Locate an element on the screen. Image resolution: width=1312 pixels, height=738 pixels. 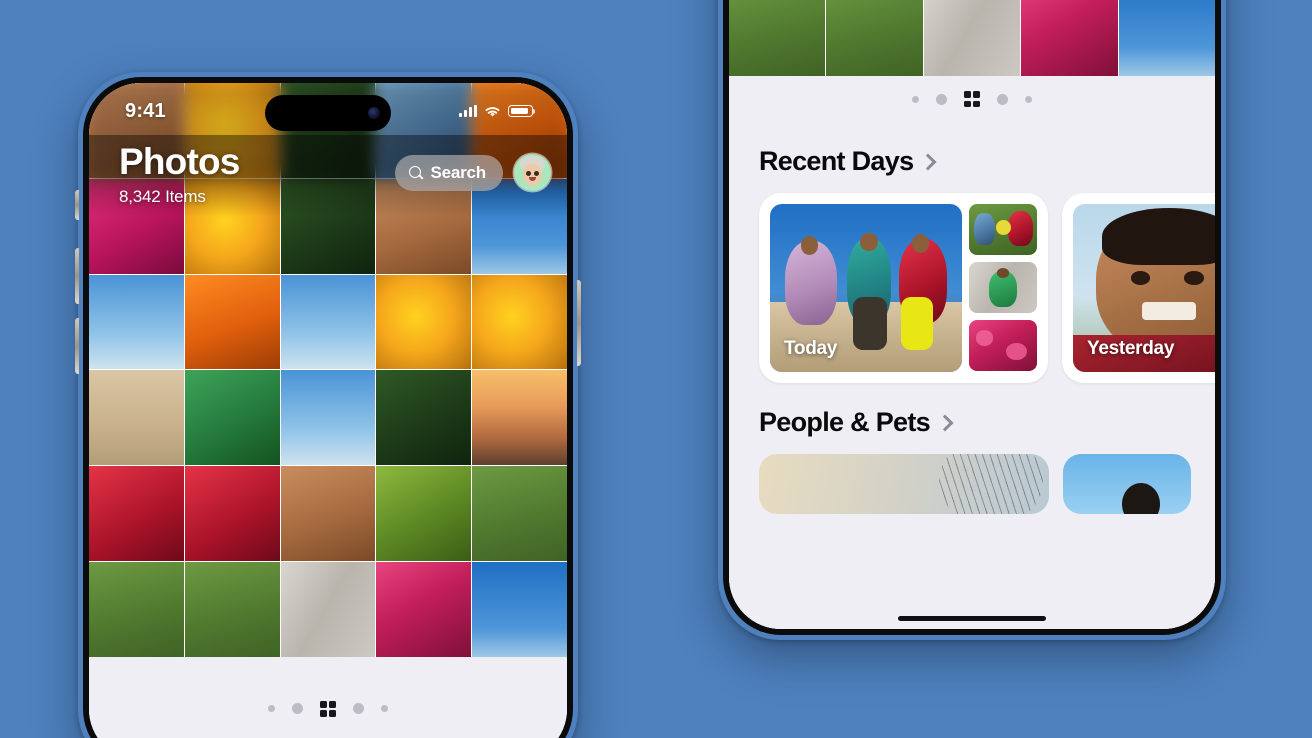
dynamic-island is located at coordinates (328, 113).